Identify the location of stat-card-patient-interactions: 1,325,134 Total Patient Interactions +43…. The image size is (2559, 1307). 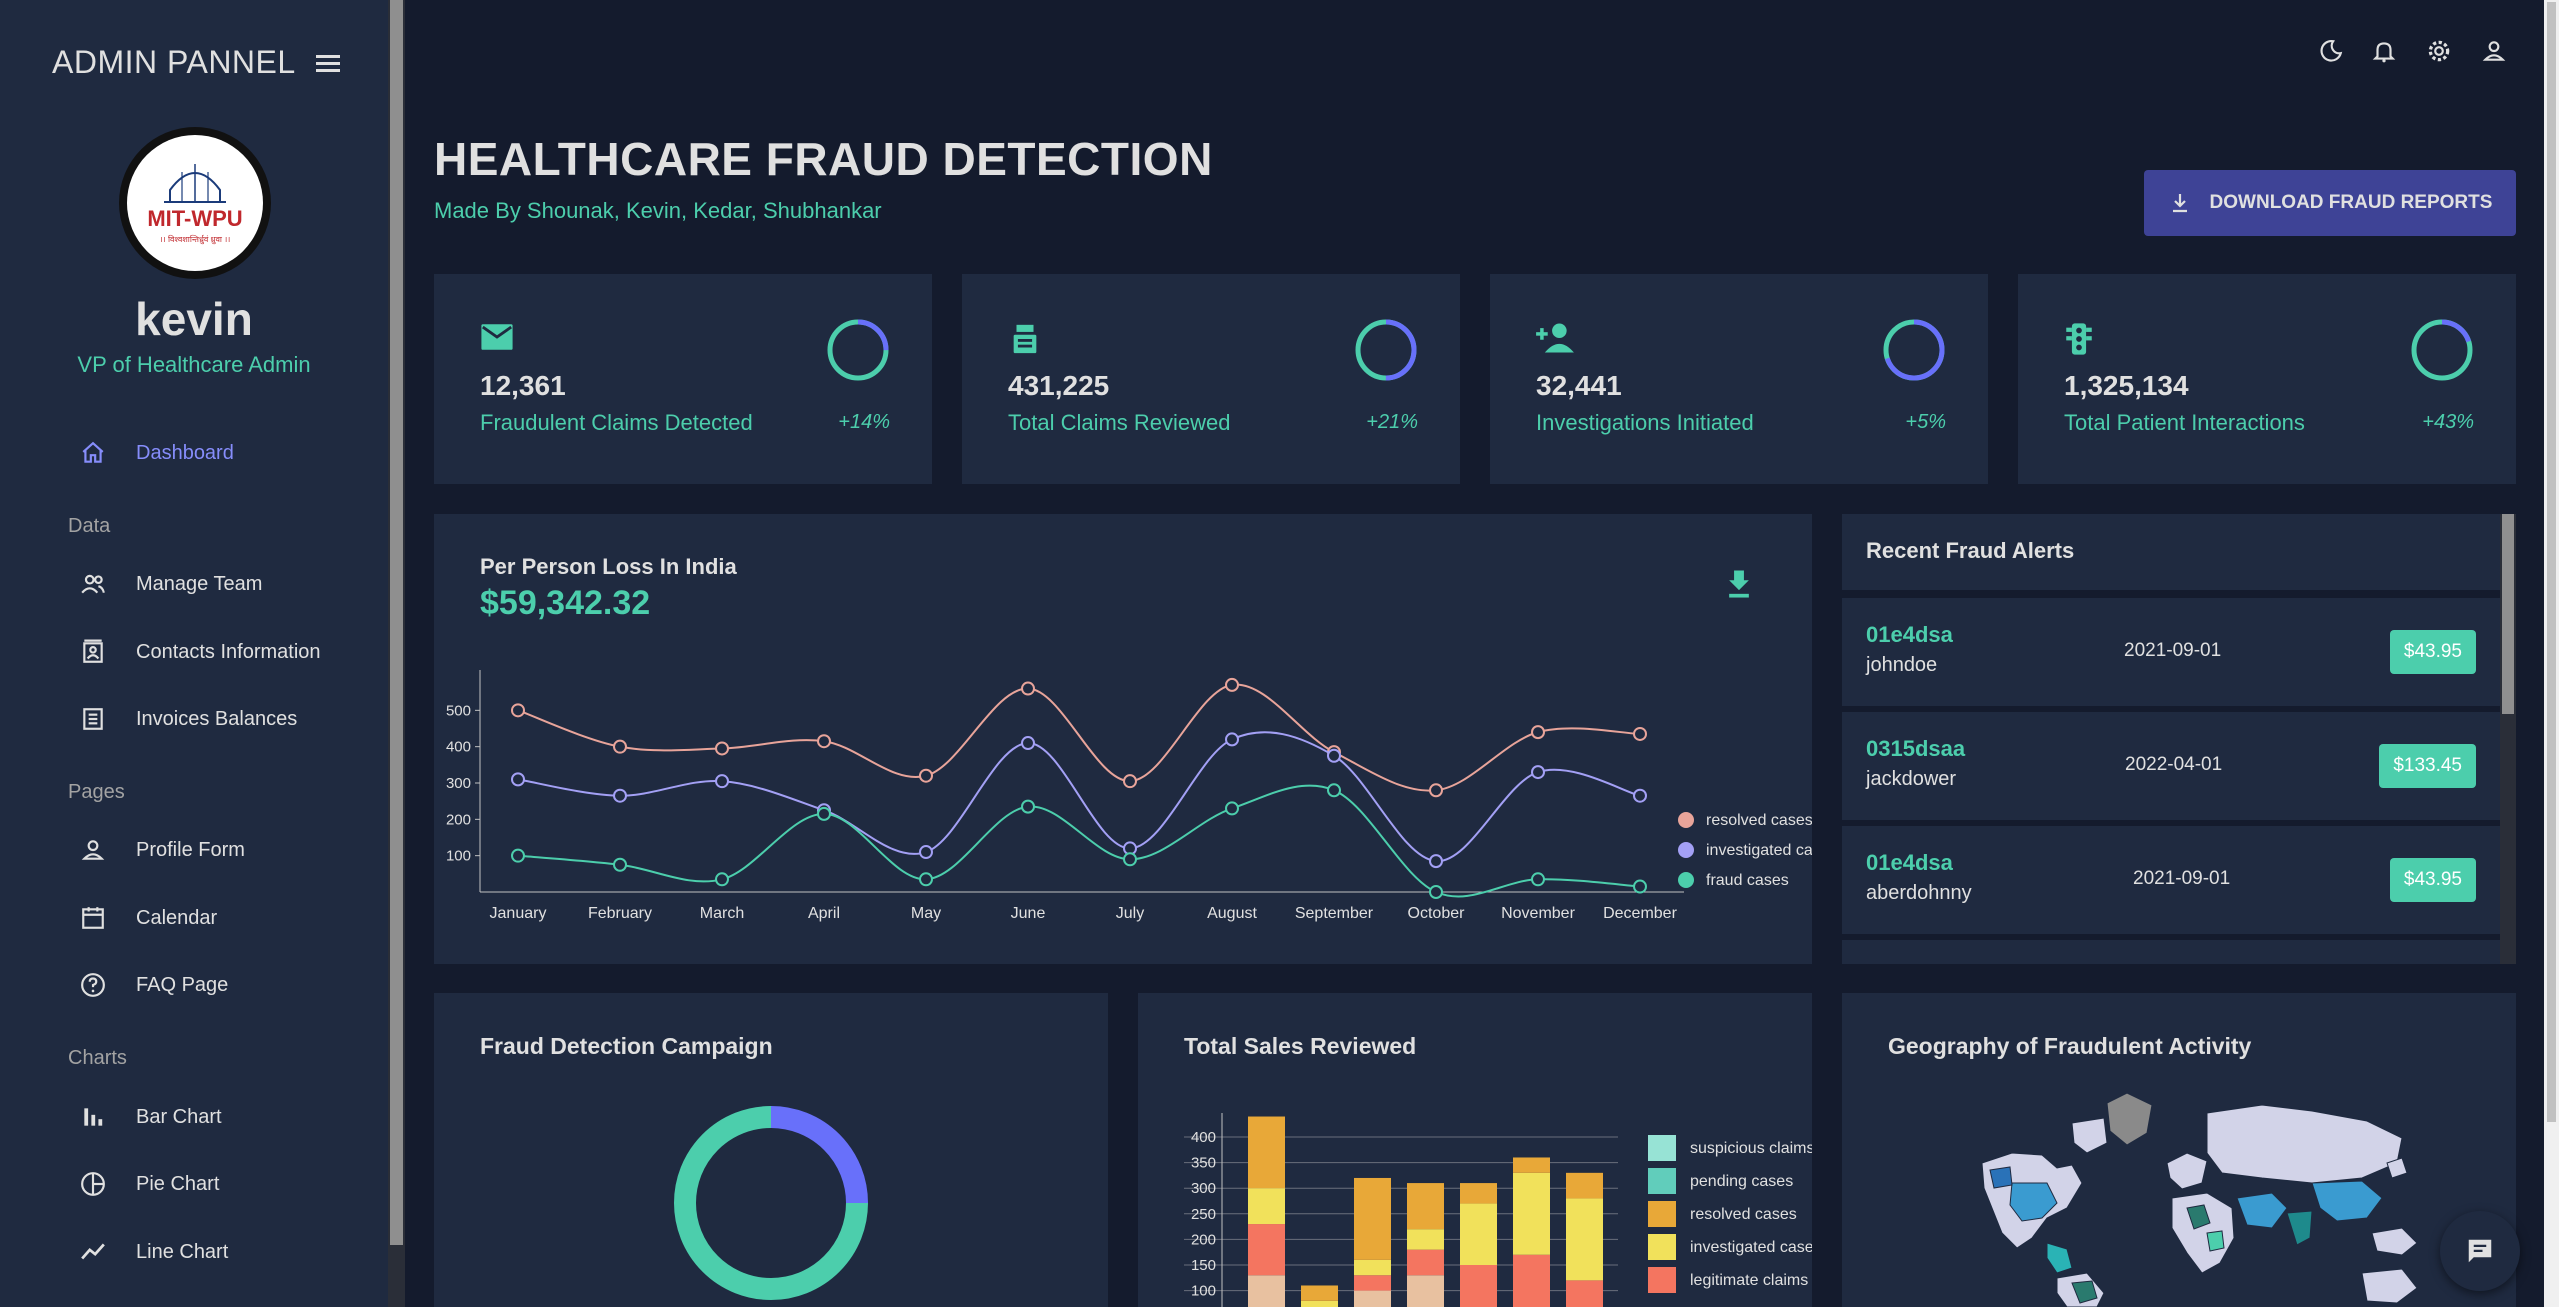
(2267, 379).